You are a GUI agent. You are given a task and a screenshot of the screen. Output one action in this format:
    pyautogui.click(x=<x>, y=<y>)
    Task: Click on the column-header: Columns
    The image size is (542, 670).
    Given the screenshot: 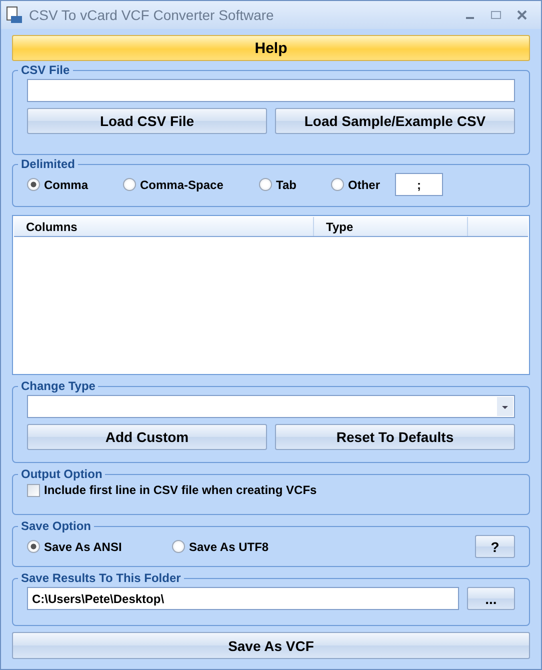 What is the action you would take?
    pyautogui.click(x=164, y=226)
    